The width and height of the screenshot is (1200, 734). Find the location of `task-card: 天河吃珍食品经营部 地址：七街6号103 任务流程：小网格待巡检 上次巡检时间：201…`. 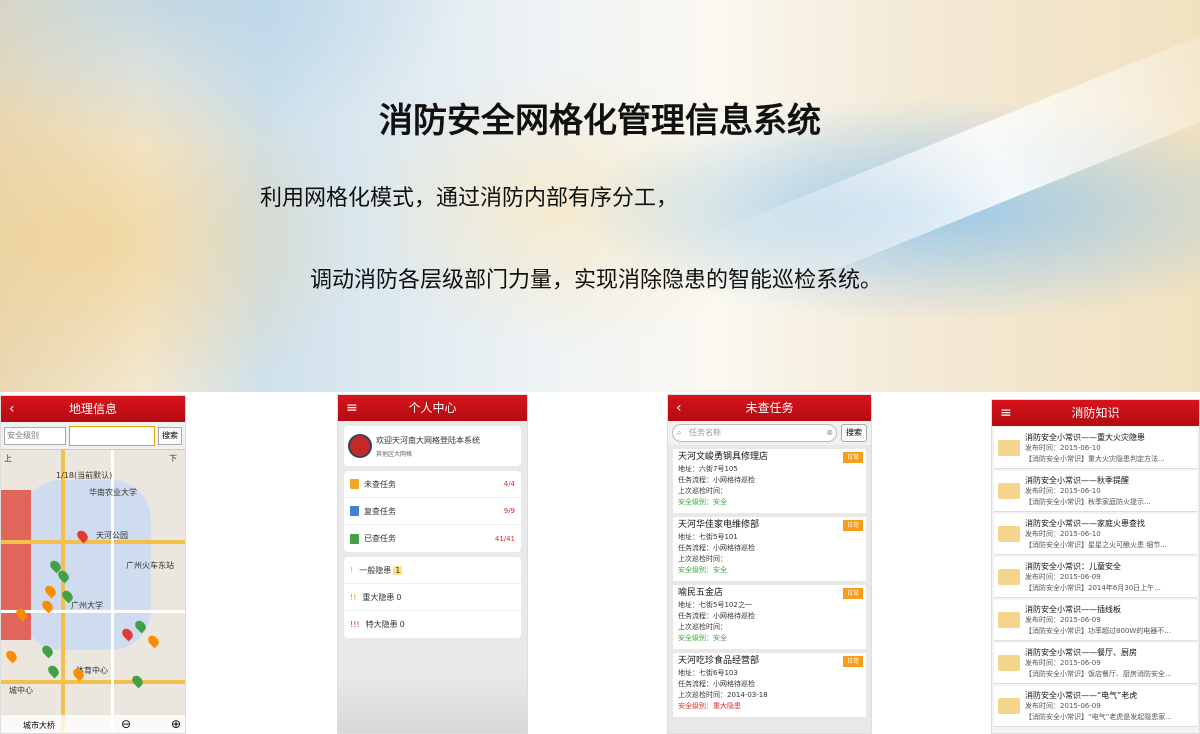

task-card: 天河吃珍食品经营部 地址：七街6号103 任务流程：小网格待巡检 上次巡检时间：201… is located at coordinates (769, 685).